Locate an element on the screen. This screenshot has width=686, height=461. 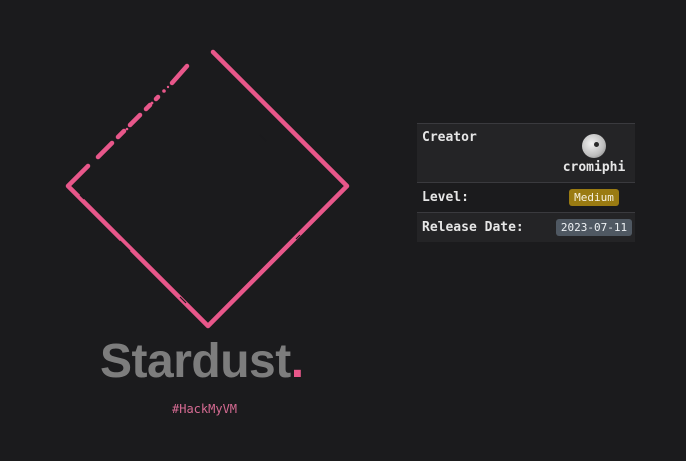
level-row: Level: Medium is located at coordinates (526, 197).